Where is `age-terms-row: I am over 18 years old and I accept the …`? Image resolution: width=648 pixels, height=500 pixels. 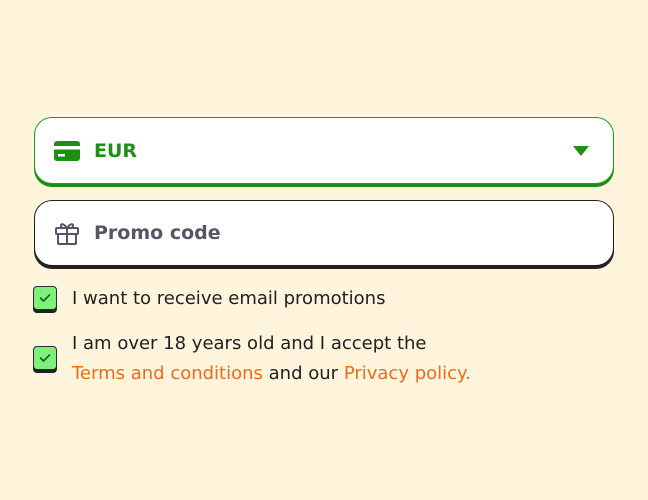
age-terms-row: I am over 18 years old and I accept the … is located at coordinates (252, 359).